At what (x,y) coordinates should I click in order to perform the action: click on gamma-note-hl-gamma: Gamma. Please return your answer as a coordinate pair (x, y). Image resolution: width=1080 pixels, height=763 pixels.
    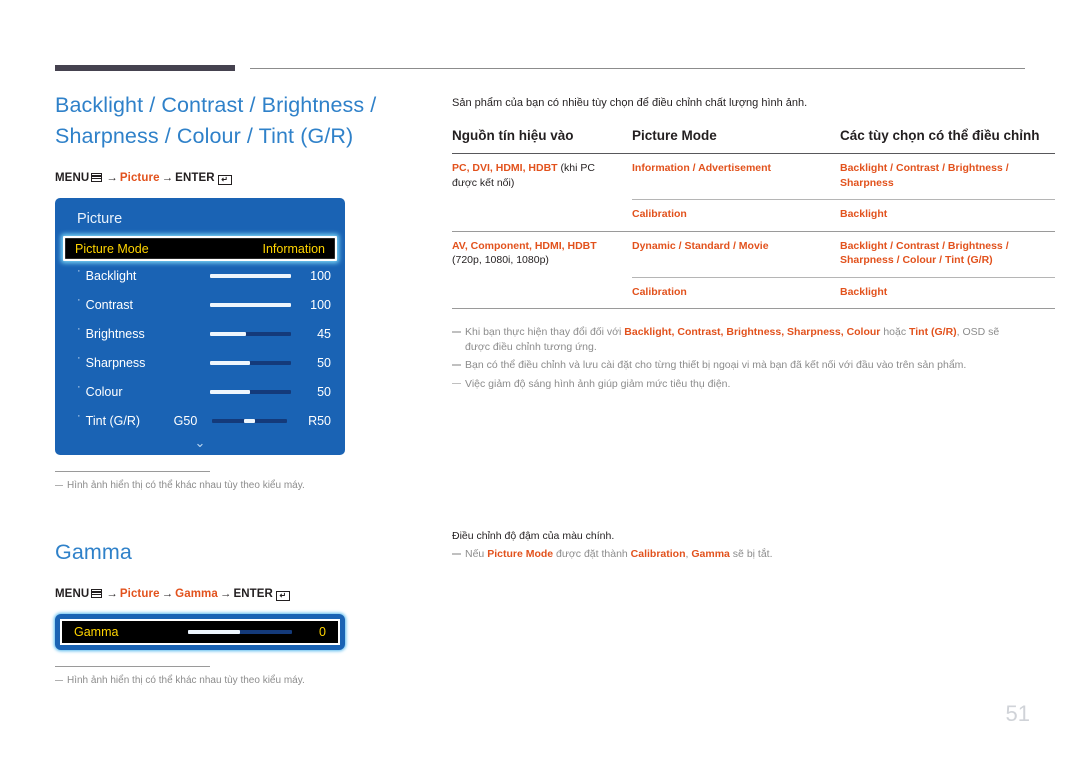
    Looking at the image, I should click on (710, 554).